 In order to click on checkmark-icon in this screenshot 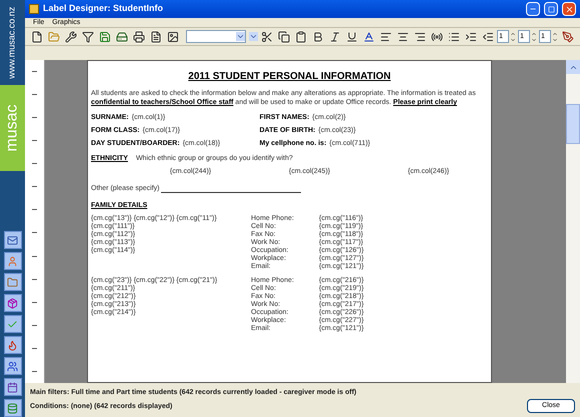, I will do `click(12, 324)`.